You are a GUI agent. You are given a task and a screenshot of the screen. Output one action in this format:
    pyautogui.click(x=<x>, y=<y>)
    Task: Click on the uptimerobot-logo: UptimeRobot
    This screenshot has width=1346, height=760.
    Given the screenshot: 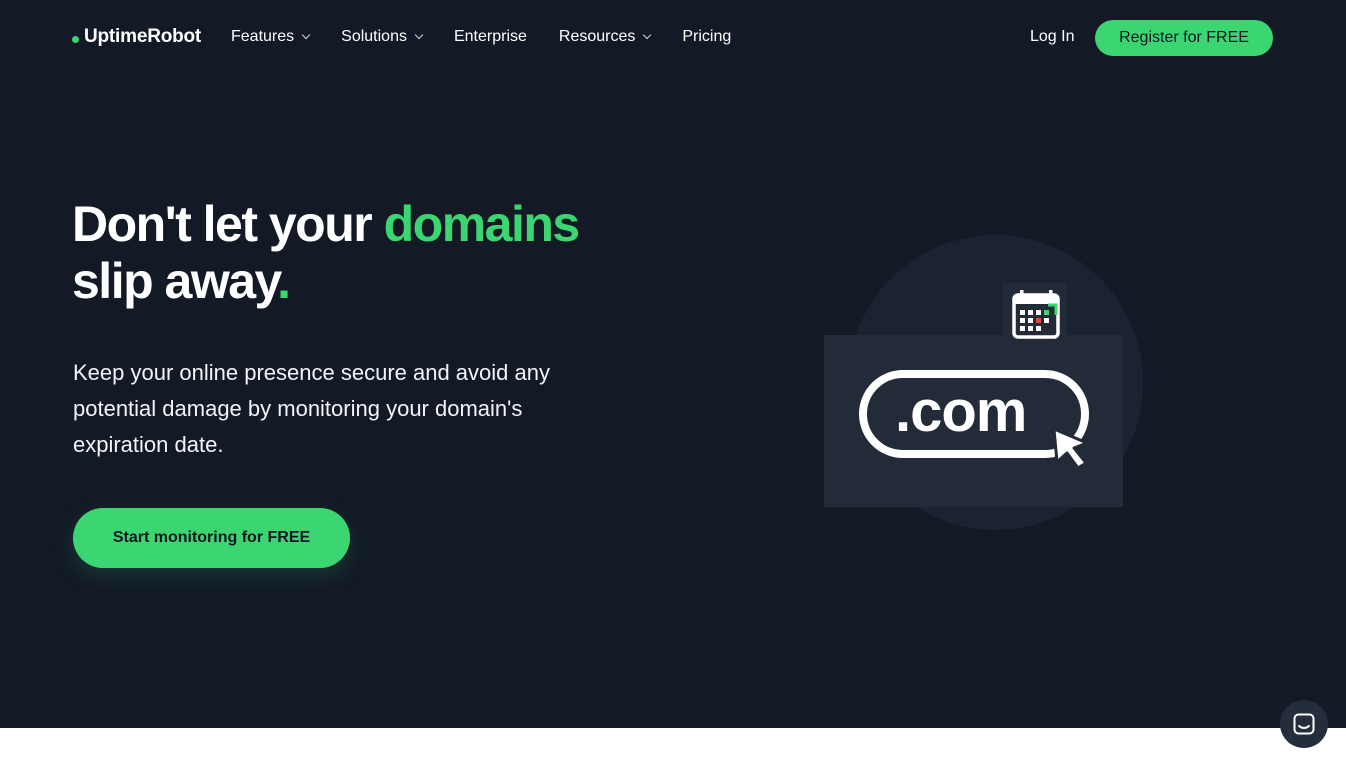 What is the action you would take?
    pyautogui.click(x=136, y=37)
    